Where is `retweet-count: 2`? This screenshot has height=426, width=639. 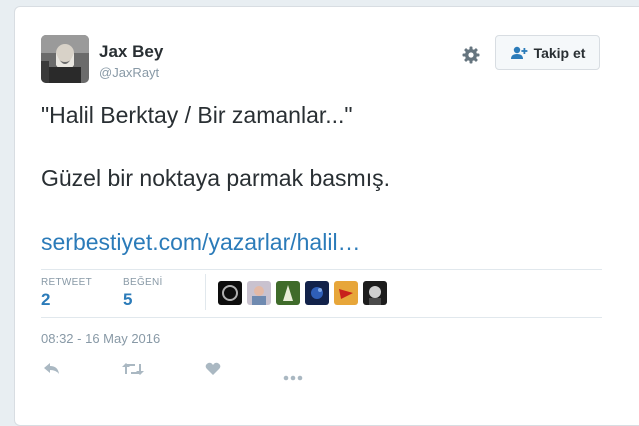 retweet-count: 2 is located at coordinates (45, 300).